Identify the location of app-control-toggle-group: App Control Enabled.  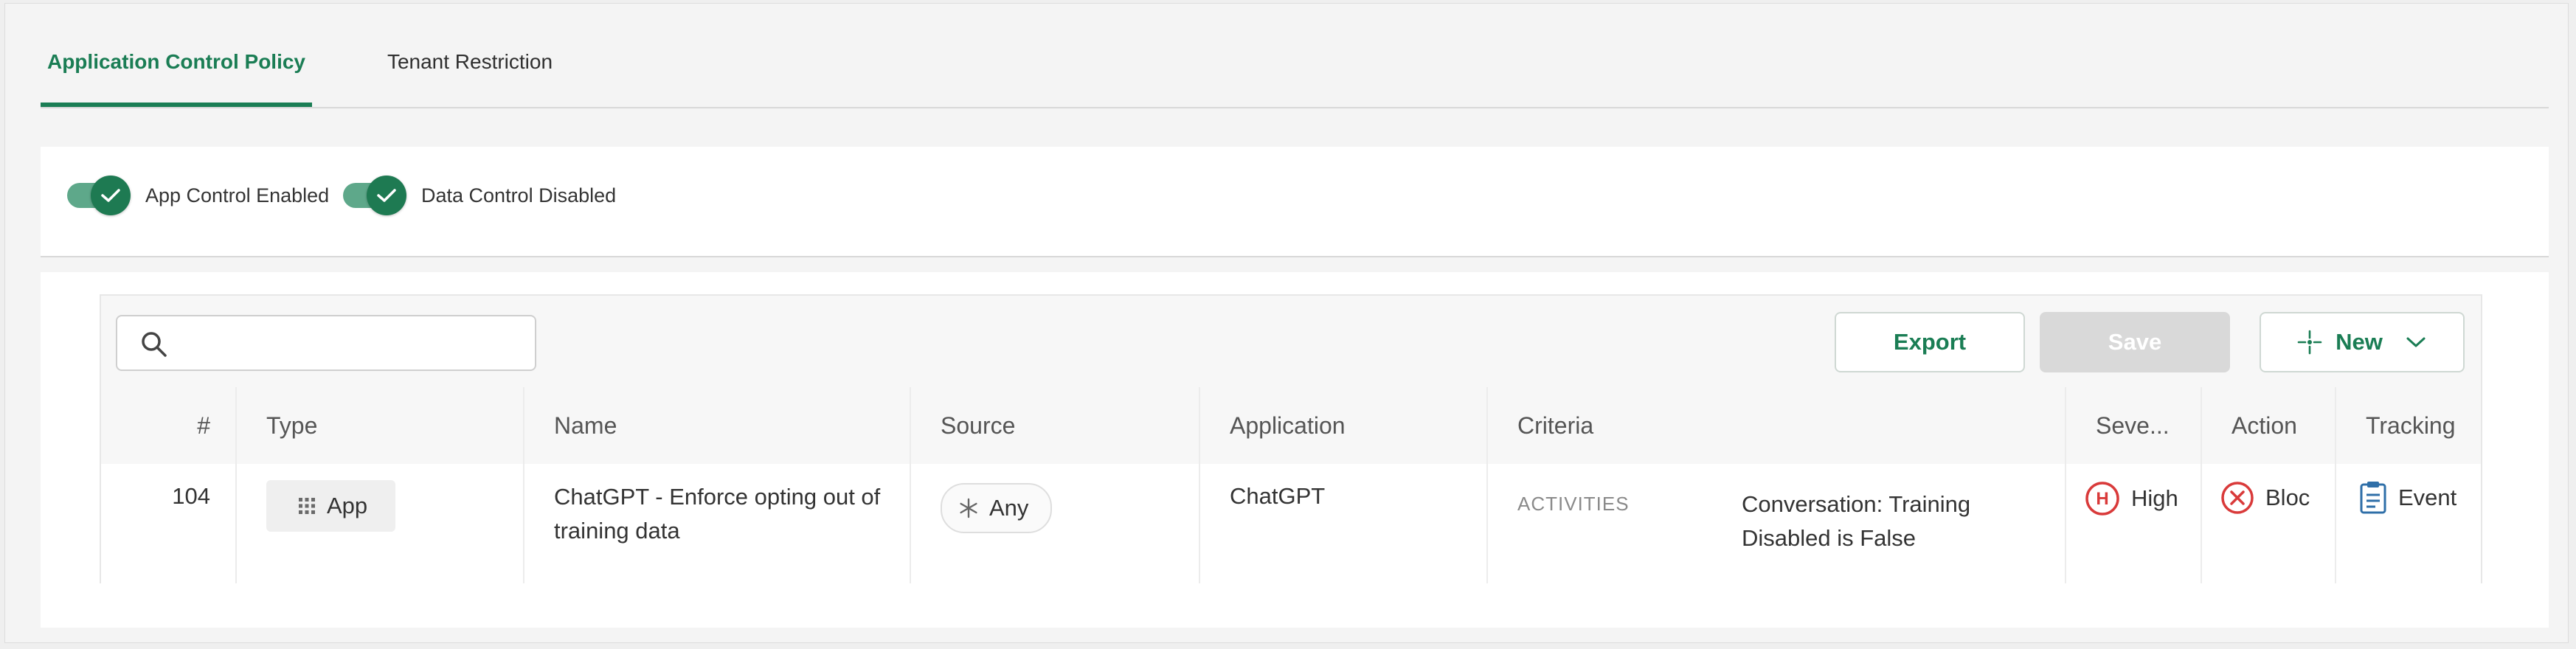
(198, 195).